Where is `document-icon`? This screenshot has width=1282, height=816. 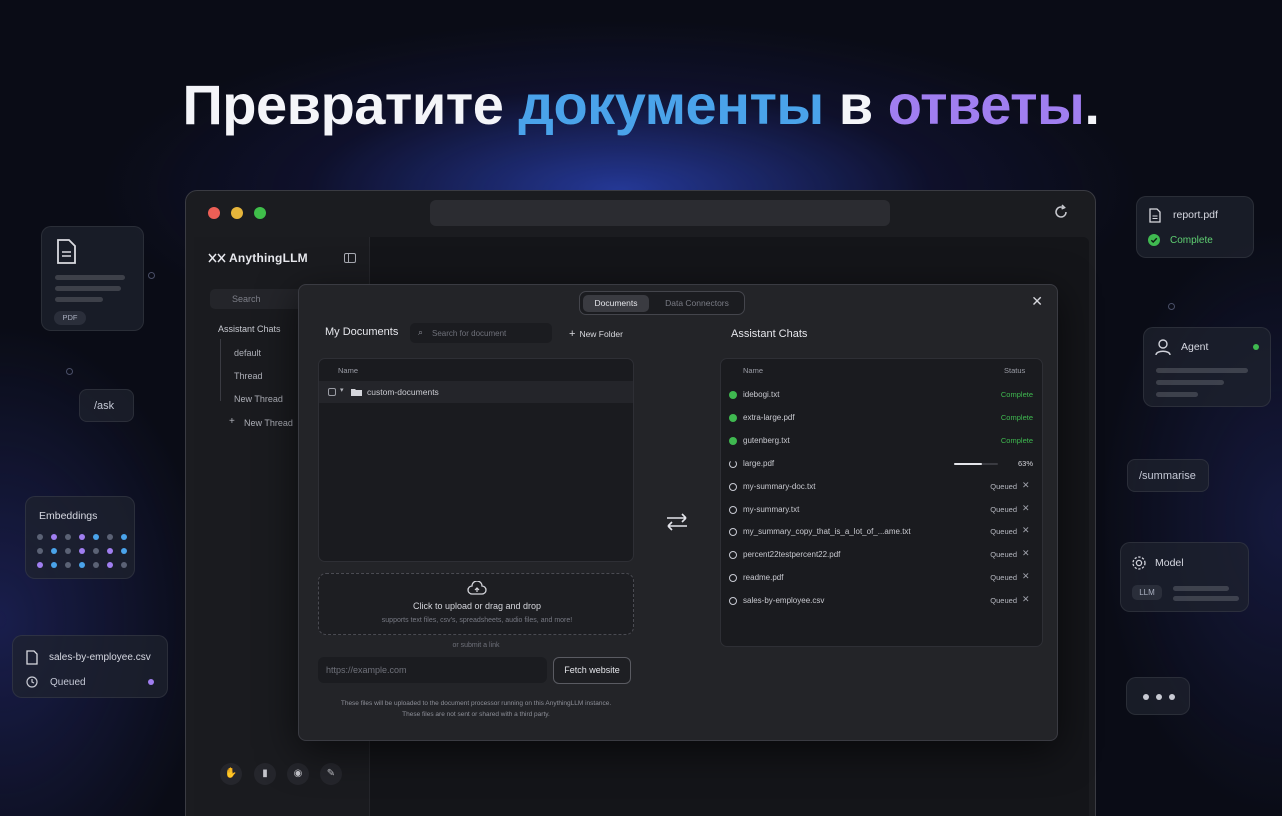
document-icon is located at coordinates (66, 251).